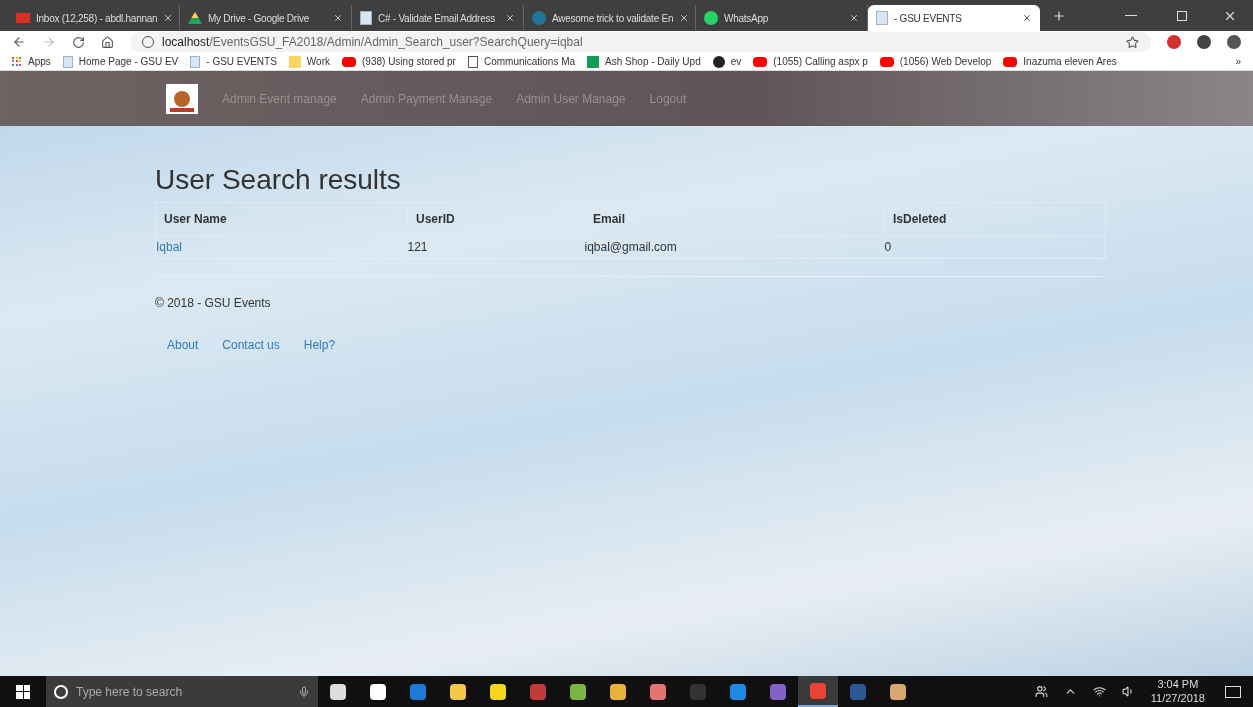 This screenshot has height=707, width=1253. I want to click on bookmark-link: Apps, so click(31, 61).